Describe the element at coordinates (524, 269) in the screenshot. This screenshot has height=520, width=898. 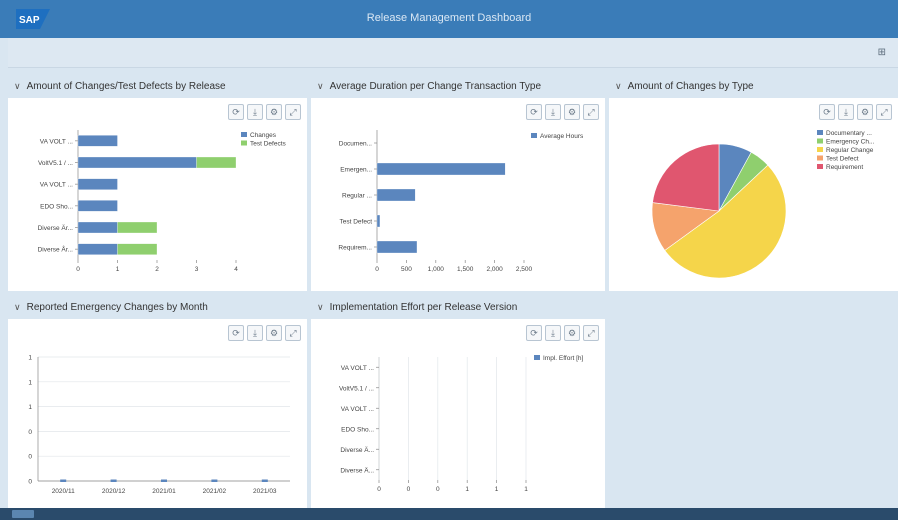
I see `x-tick-label: 2,500` at that location.